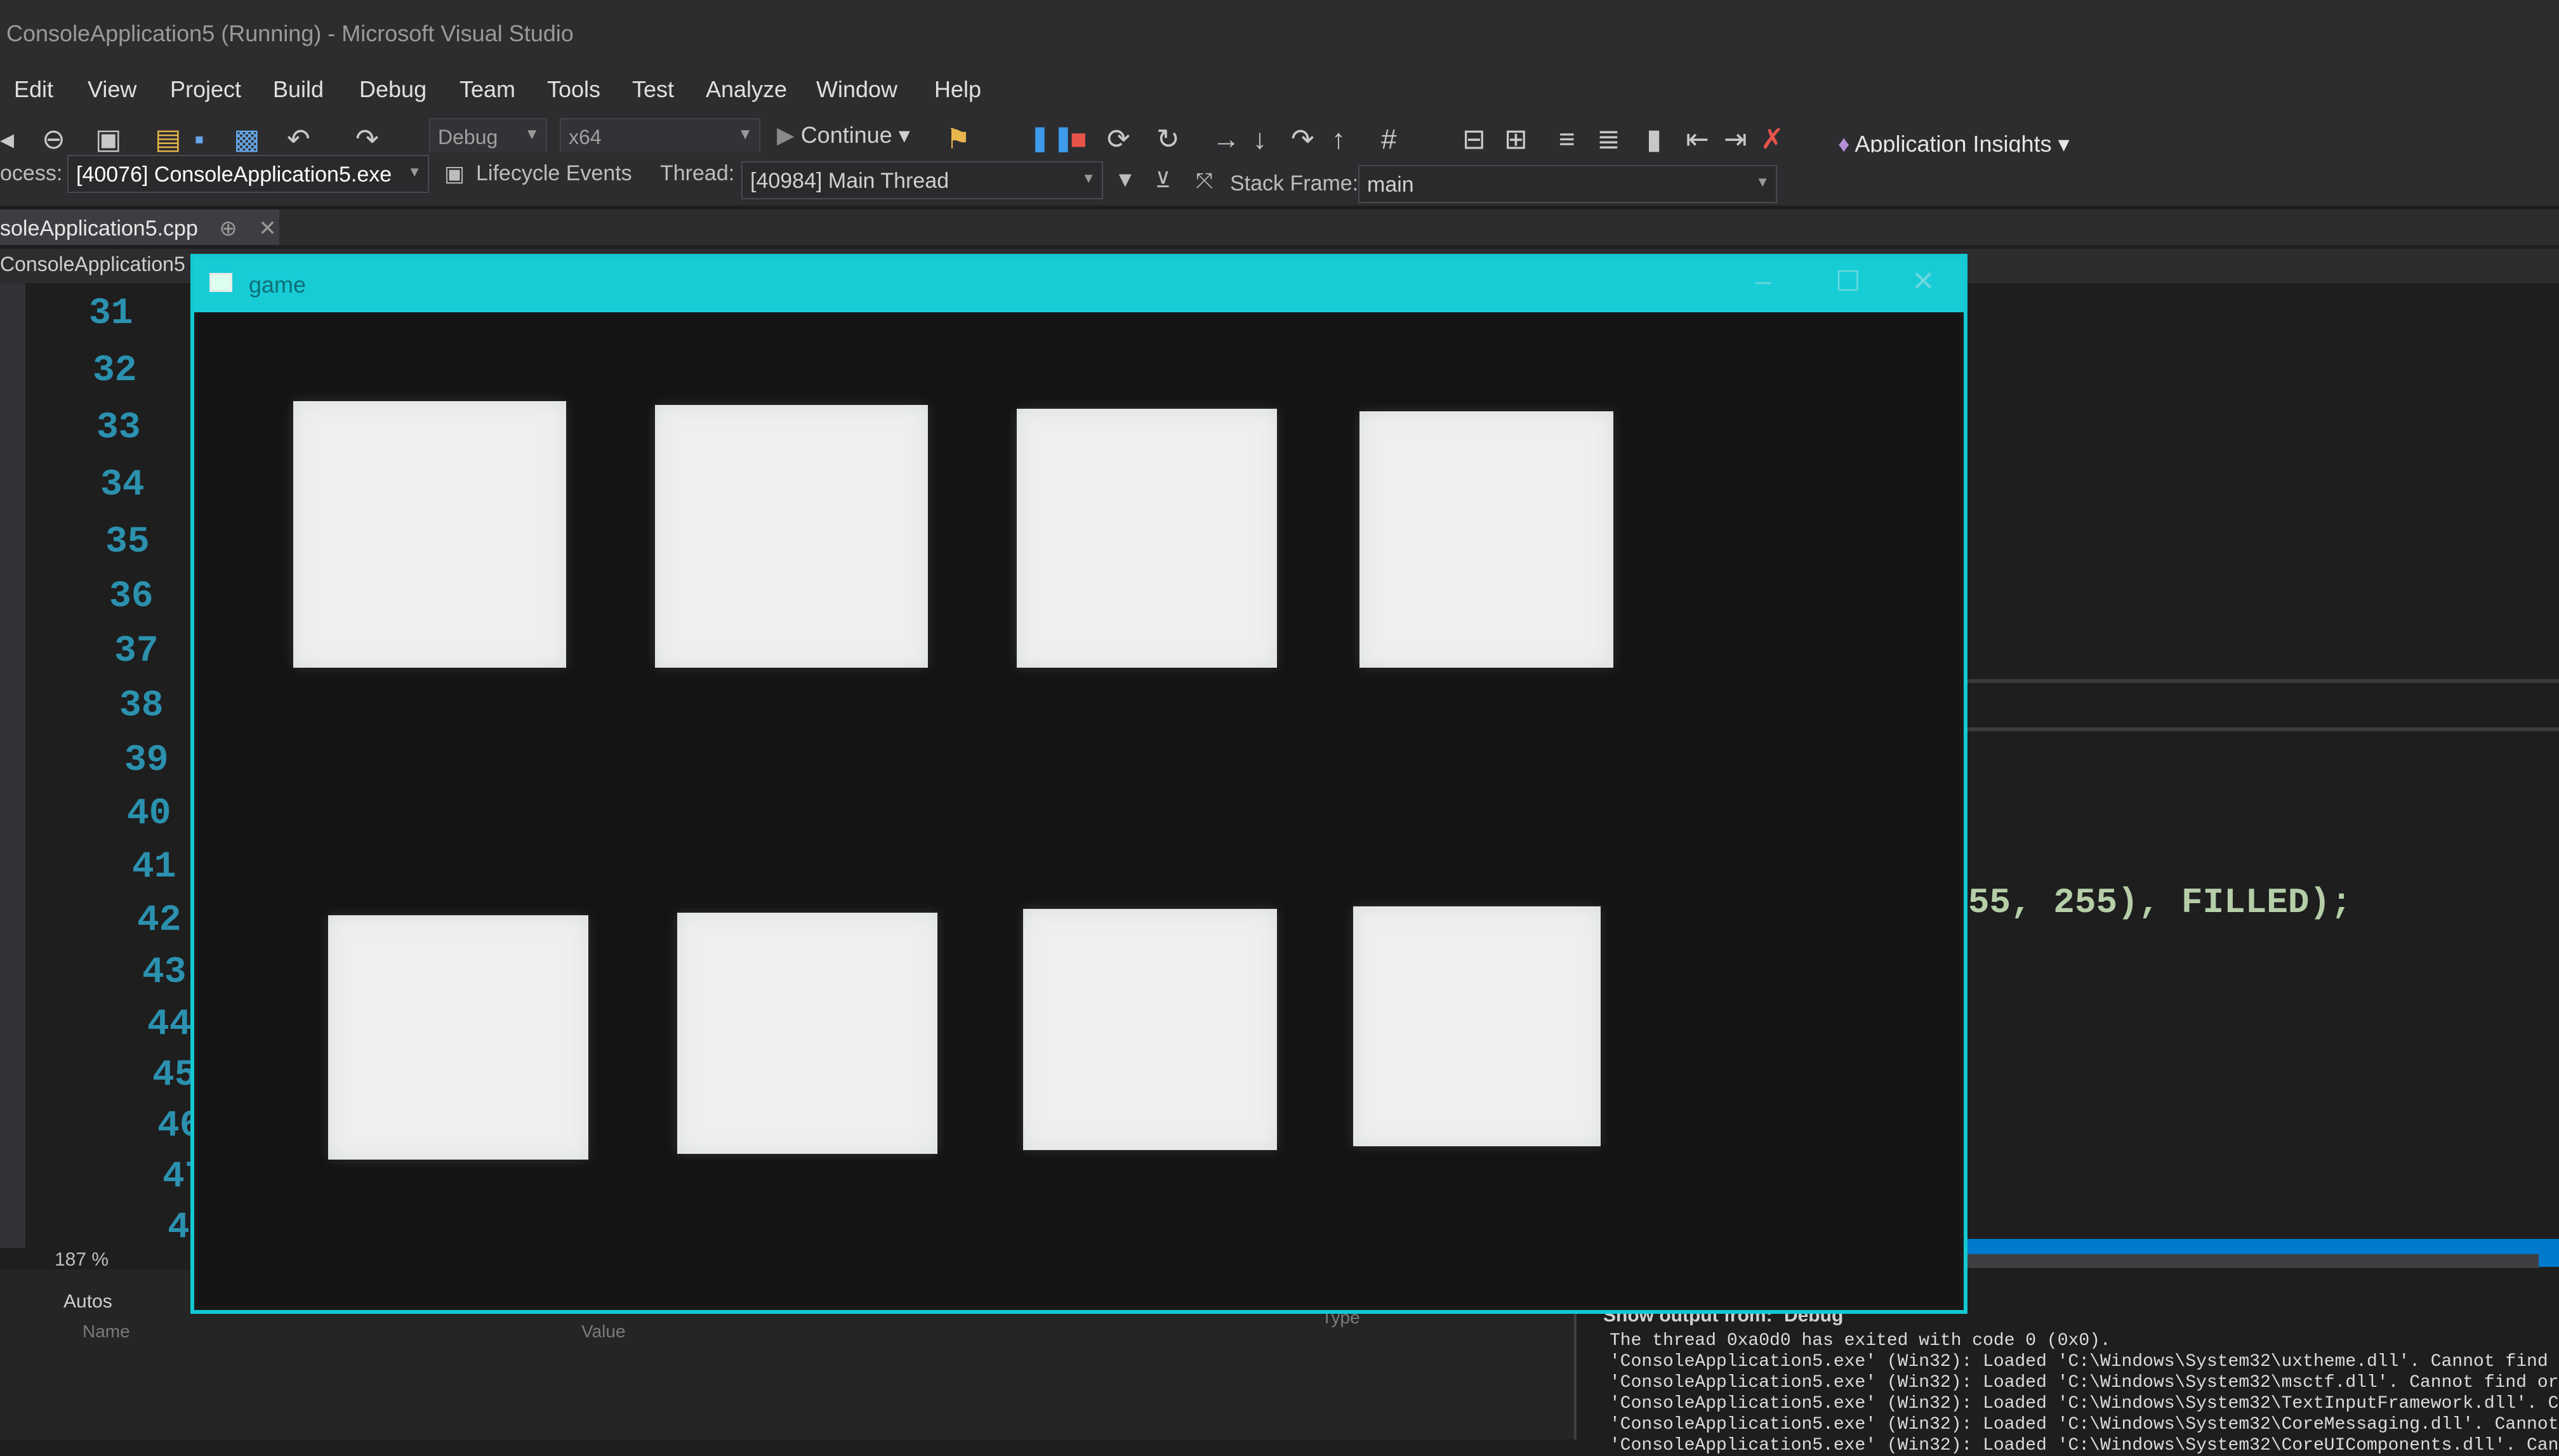 This screenshot has width=2559, height=1456. What do you see at coordinates (1118, 139) in the screenshot?
I see `restart-icon: ⟳` at bounding box center [1118, 139].